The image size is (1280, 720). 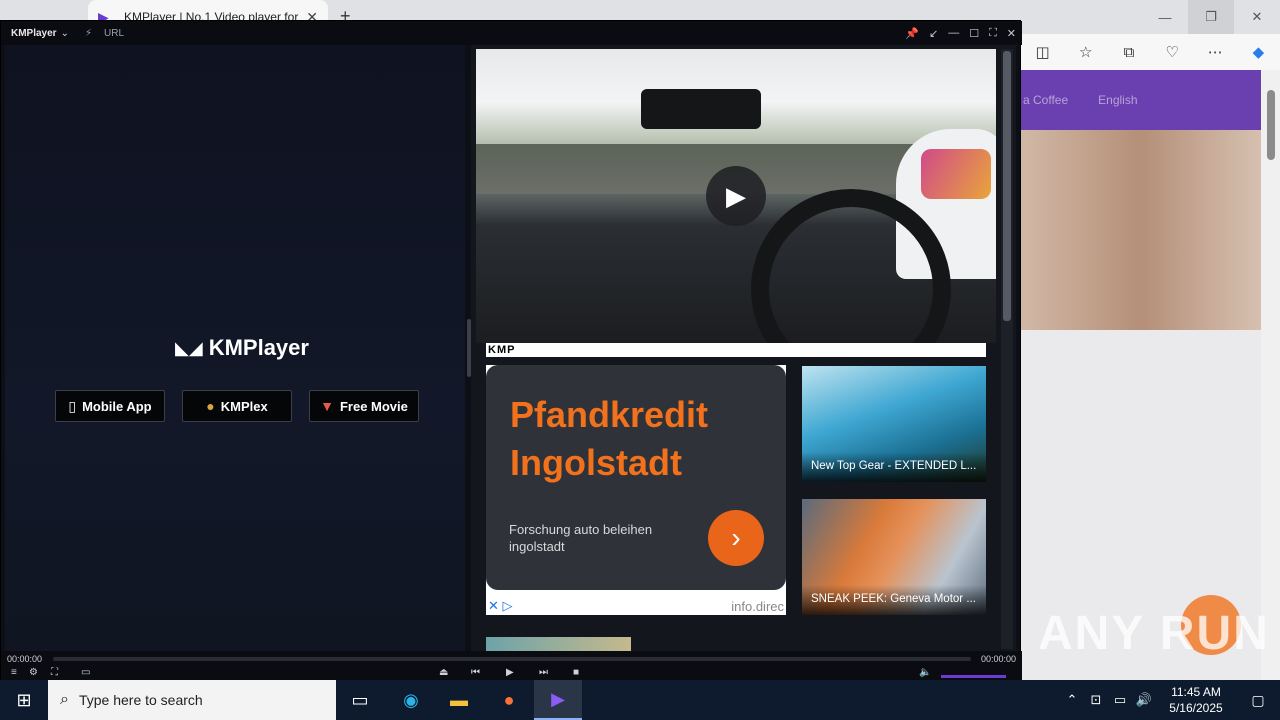 I want to click on mobile-app-button: ▯ Mobile App, so click(x=110, y=406).